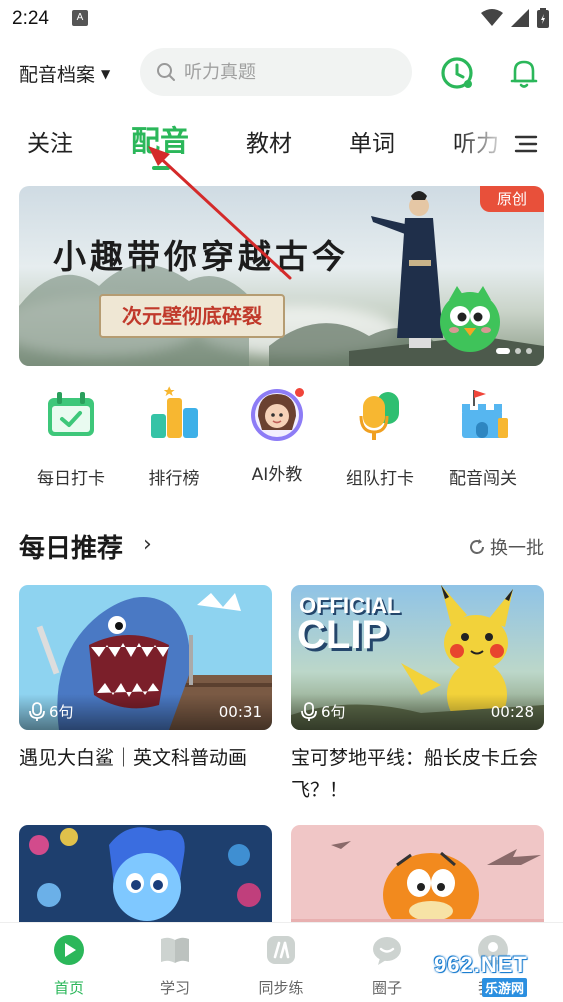 This screenshot has width=563, height=1002. Describe the element at coordinates (71, 546) in the screenshot. I see `section-title: 每日推荐` at that location.